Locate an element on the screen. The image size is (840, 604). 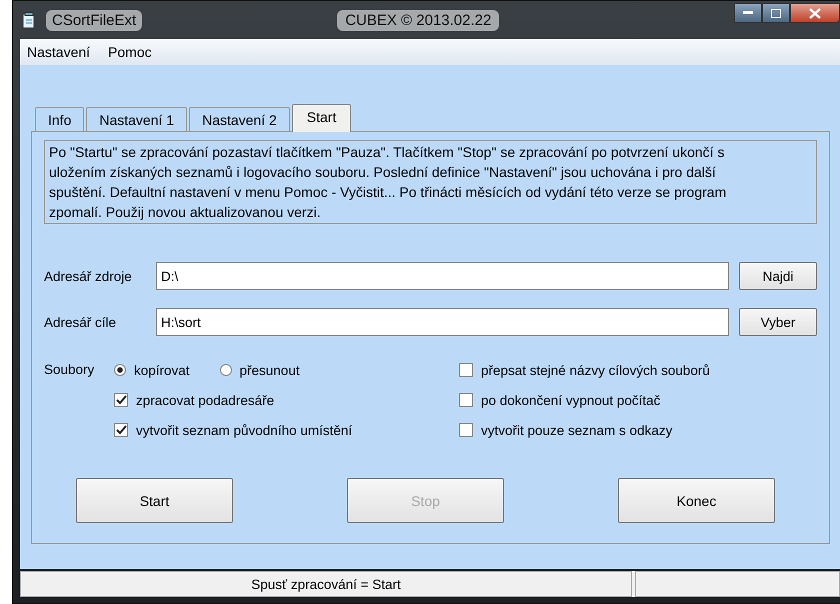
browse-button: Vyber is located at coordinates (778, 322).